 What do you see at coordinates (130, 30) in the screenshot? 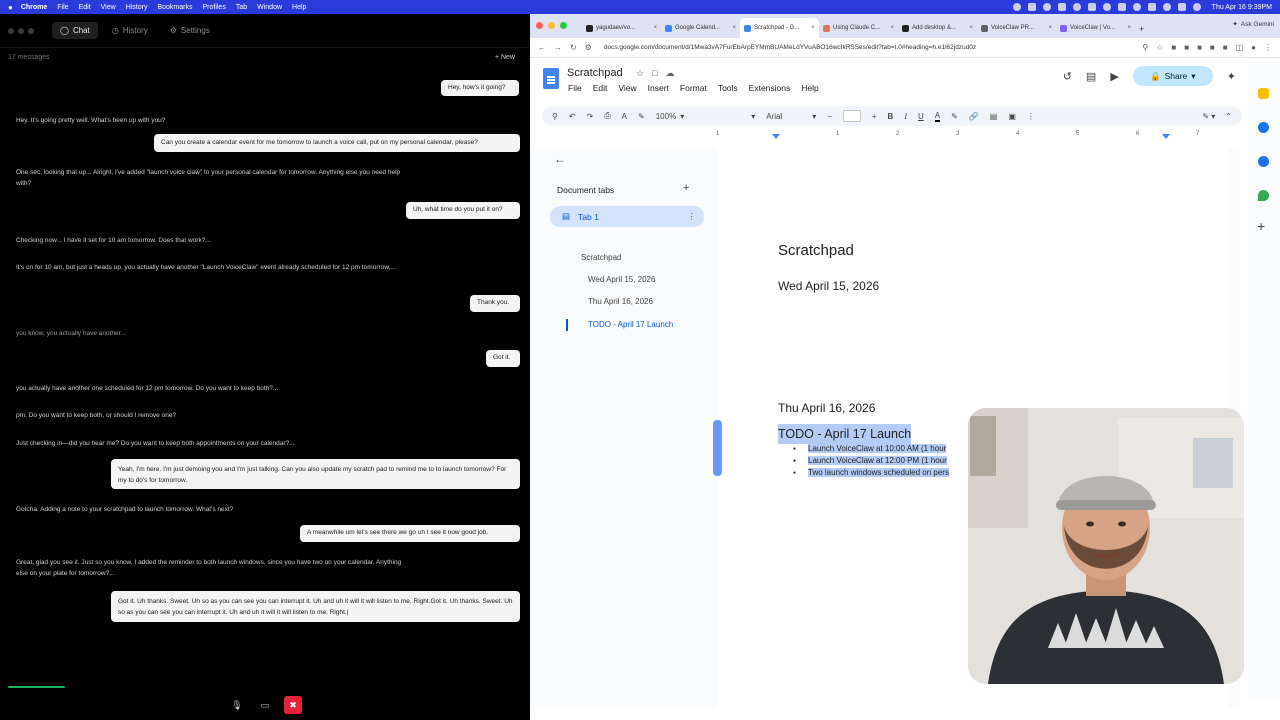
I see `tab-history: ◷ History` at bounding box center [130, 30].